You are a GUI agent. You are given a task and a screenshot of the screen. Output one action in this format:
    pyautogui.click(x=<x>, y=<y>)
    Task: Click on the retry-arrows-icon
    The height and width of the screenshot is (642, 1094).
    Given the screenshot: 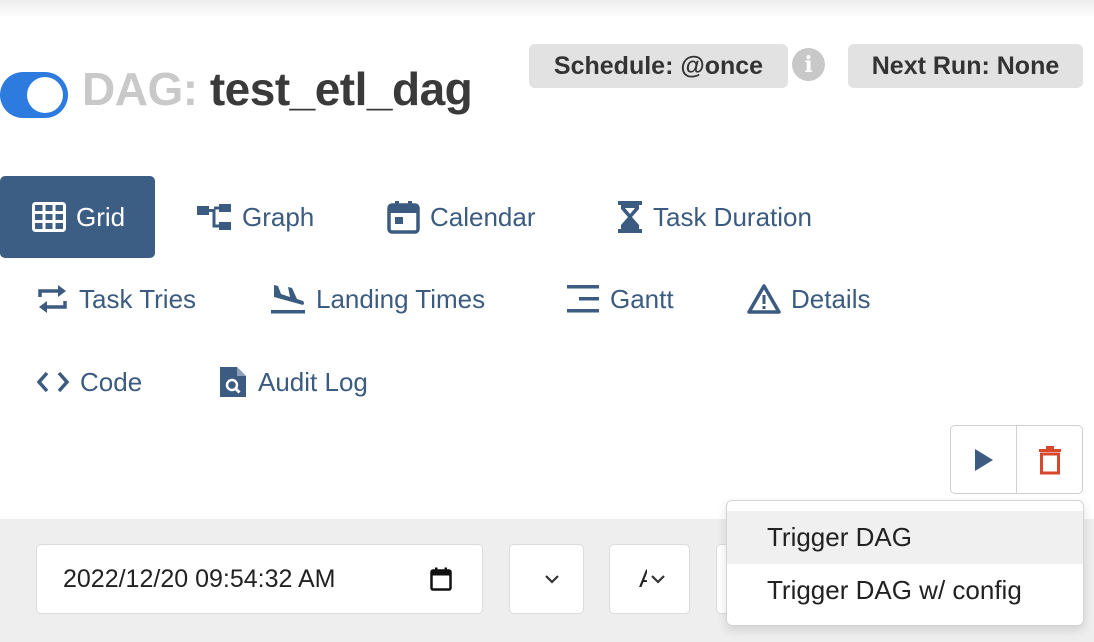 What is the action you would take?
    pyautogui.click(x=52, y=299)
    